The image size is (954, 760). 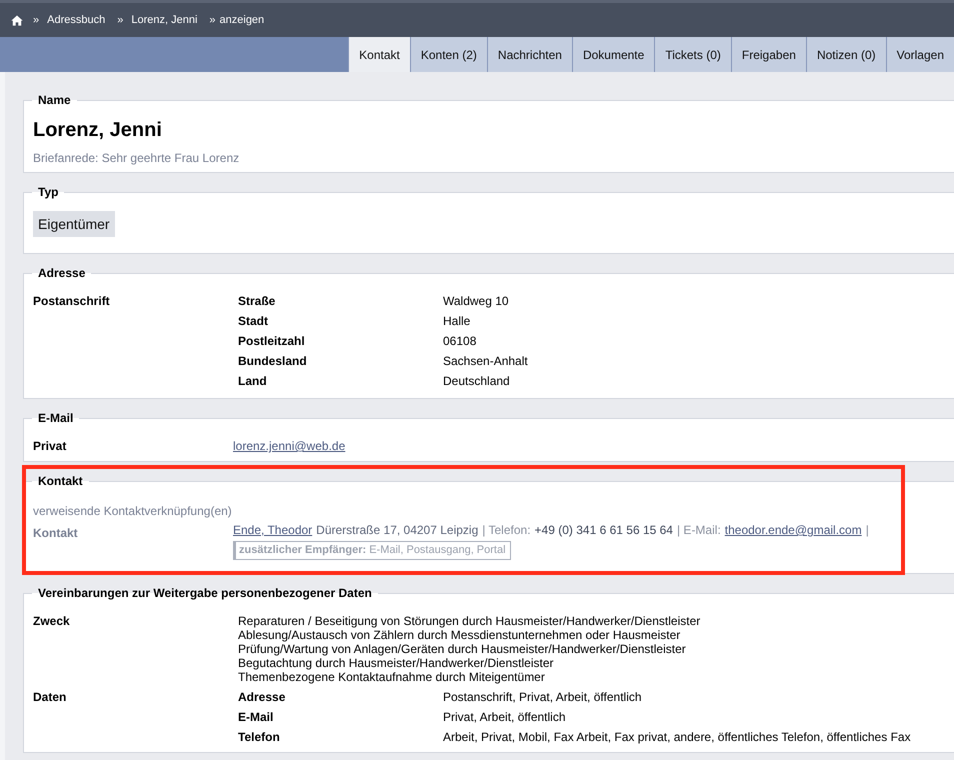 What do you see at coordinates (460, 341) in the screenshot?
I see `field-value: 06108` at bounding box center [460, 341].